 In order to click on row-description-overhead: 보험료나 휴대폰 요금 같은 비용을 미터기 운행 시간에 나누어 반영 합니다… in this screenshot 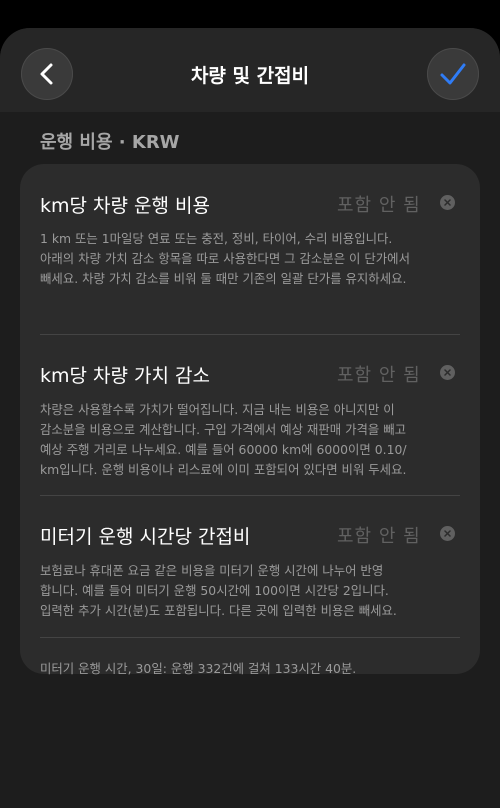, I will do `click(218, 590)`.